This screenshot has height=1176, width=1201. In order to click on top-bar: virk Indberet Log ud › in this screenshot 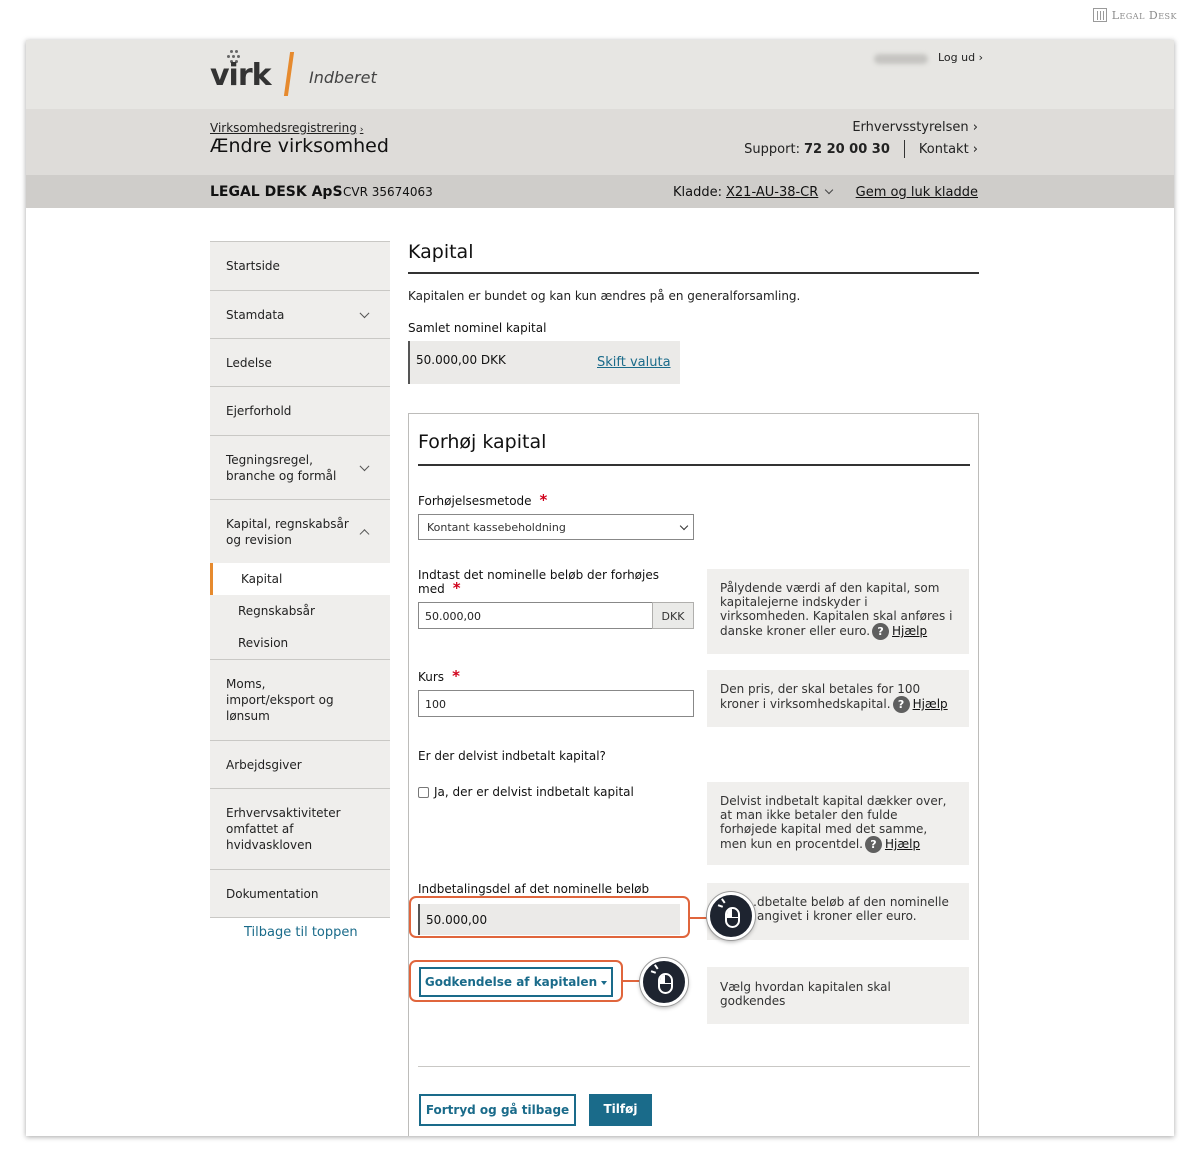, I will do `click(600, 74)`.